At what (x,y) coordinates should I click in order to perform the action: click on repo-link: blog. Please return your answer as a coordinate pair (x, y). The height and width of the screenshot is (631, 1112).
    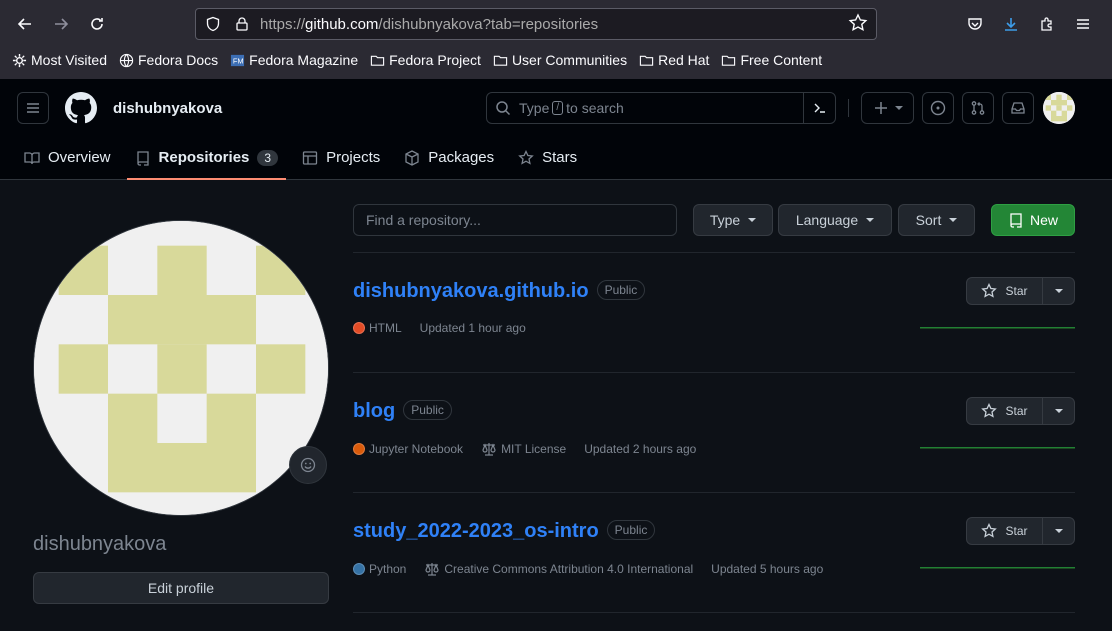
    Looking at the image, I should click on (374, 411).